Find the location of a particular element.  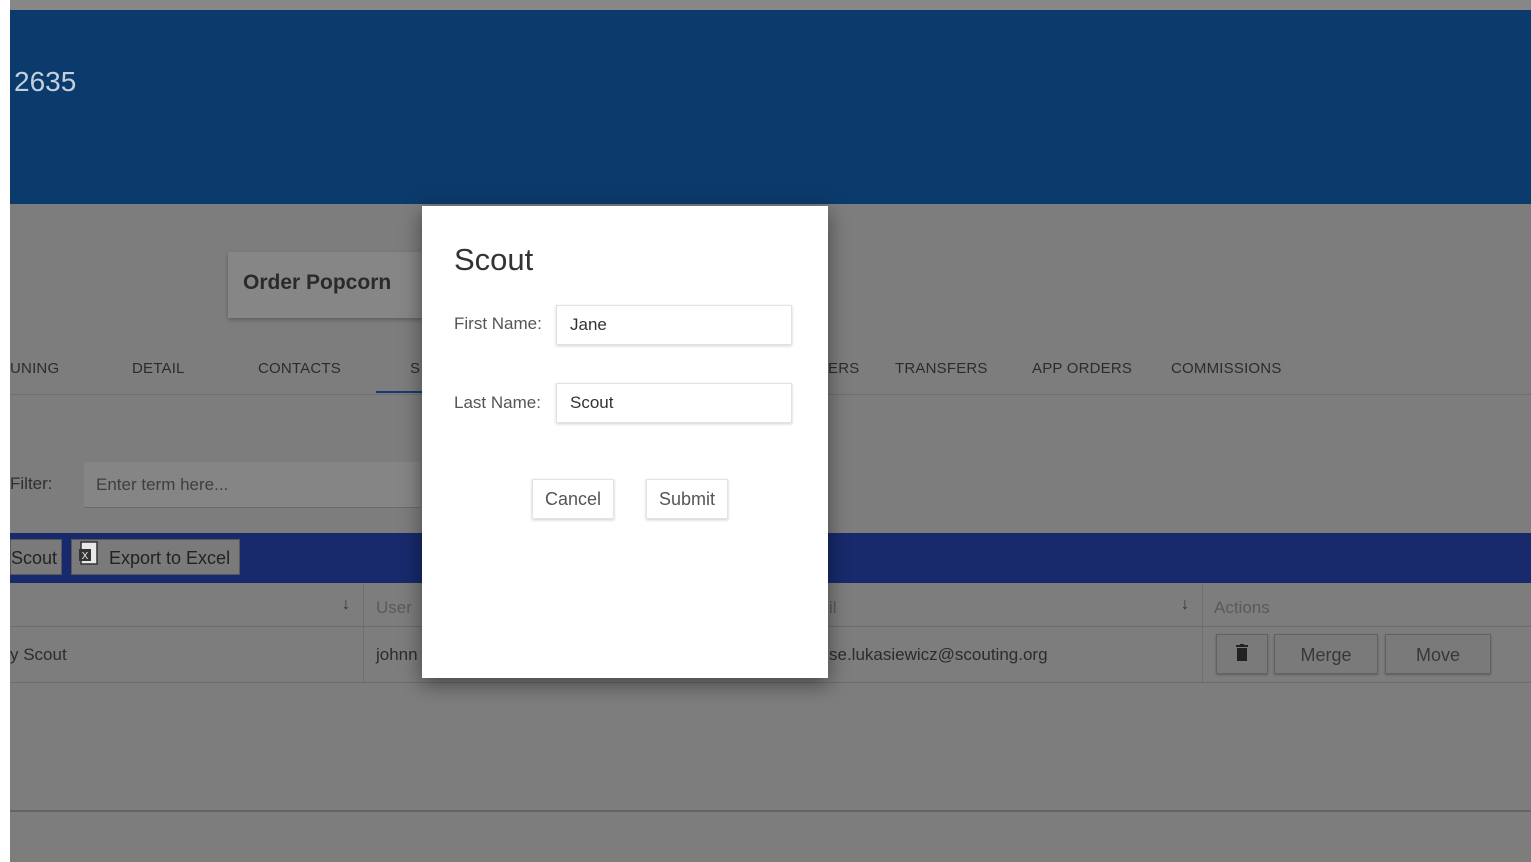

submit-button: Submit is located at coordinates (687, 499).